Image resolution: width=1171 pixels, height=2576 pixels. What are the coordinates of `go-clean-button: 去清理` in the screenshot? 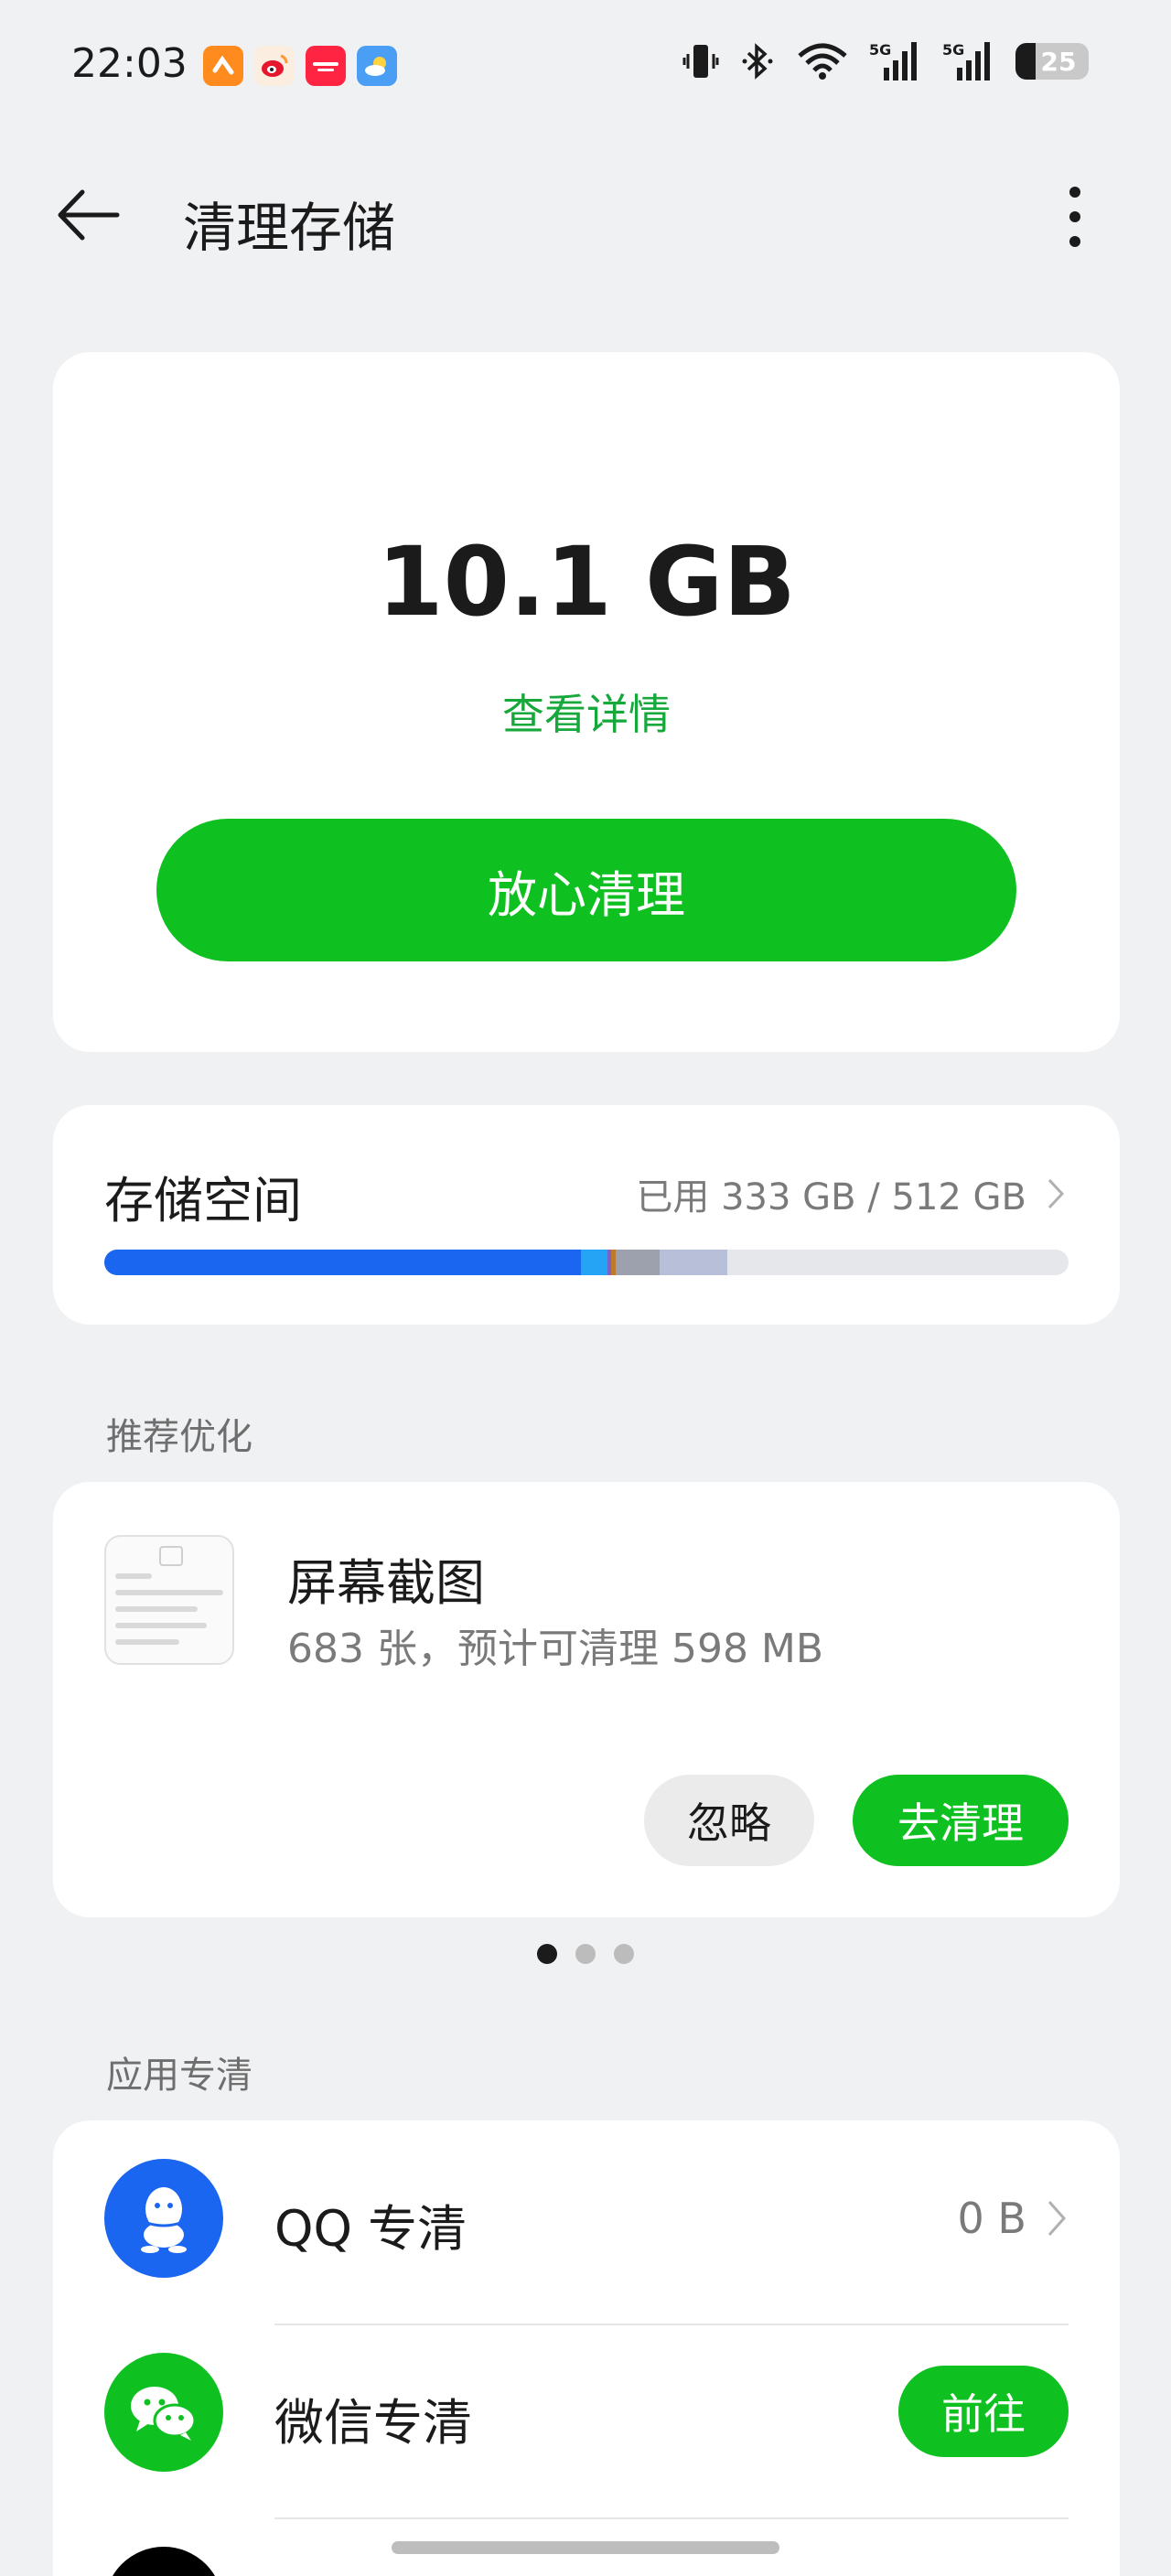 It's located at (961, 1821).